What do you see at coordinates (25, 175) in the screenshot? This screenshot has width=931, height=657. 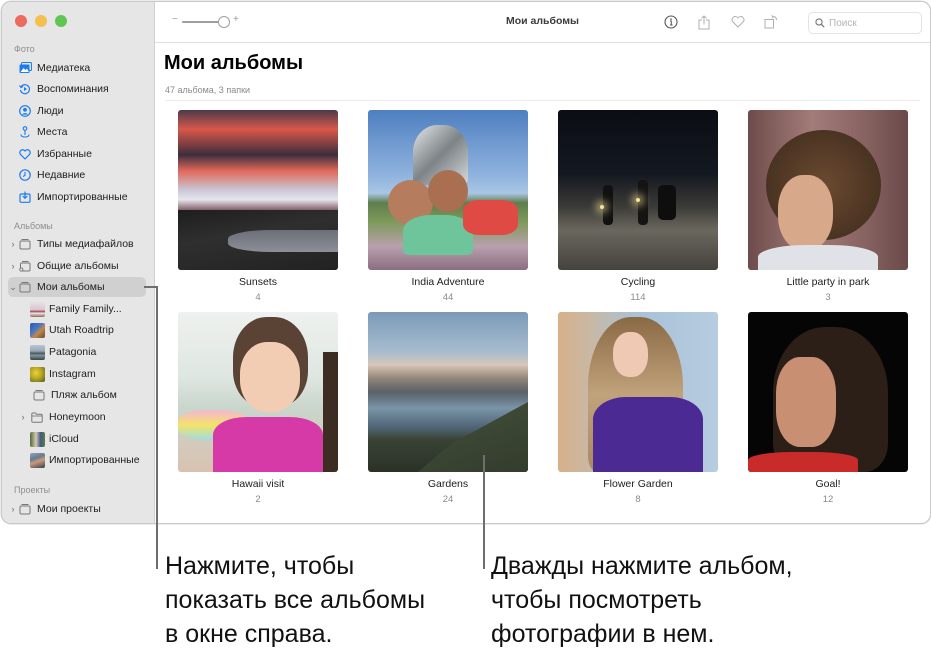 I see `clock-icon` at bounding box center [25, 175].